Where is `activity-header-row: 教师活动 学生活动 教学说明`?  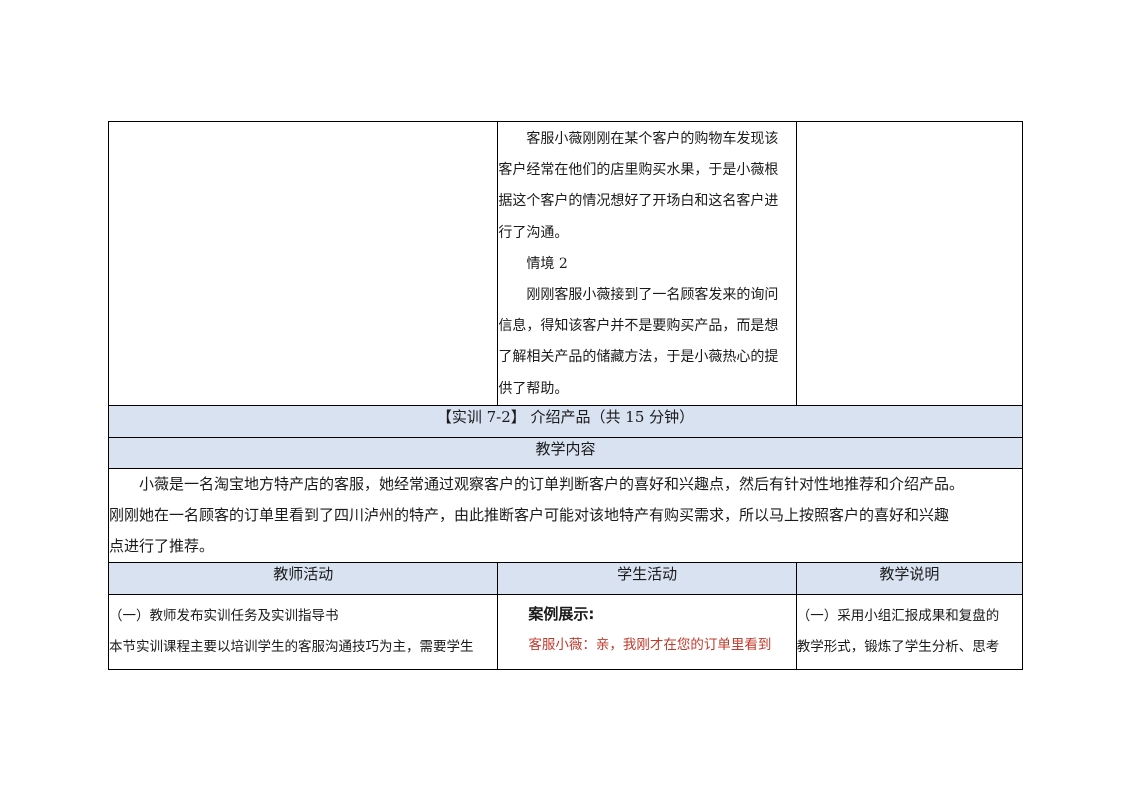 activity-header-row: 教师活动 学生活动 教学说明 is located at coordinates (565, 578).